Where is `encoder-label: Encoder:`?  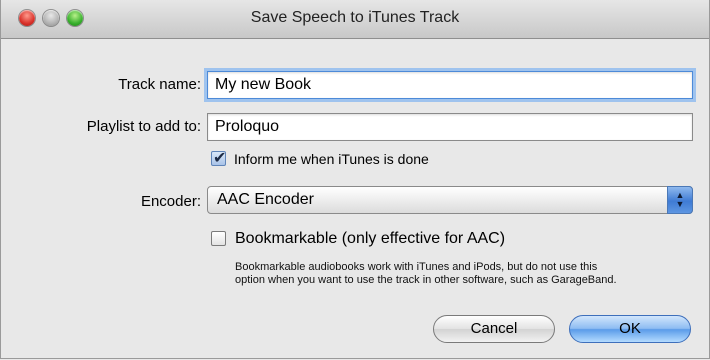
encoder-label: Encoder: is located at coordinates (170, 201).